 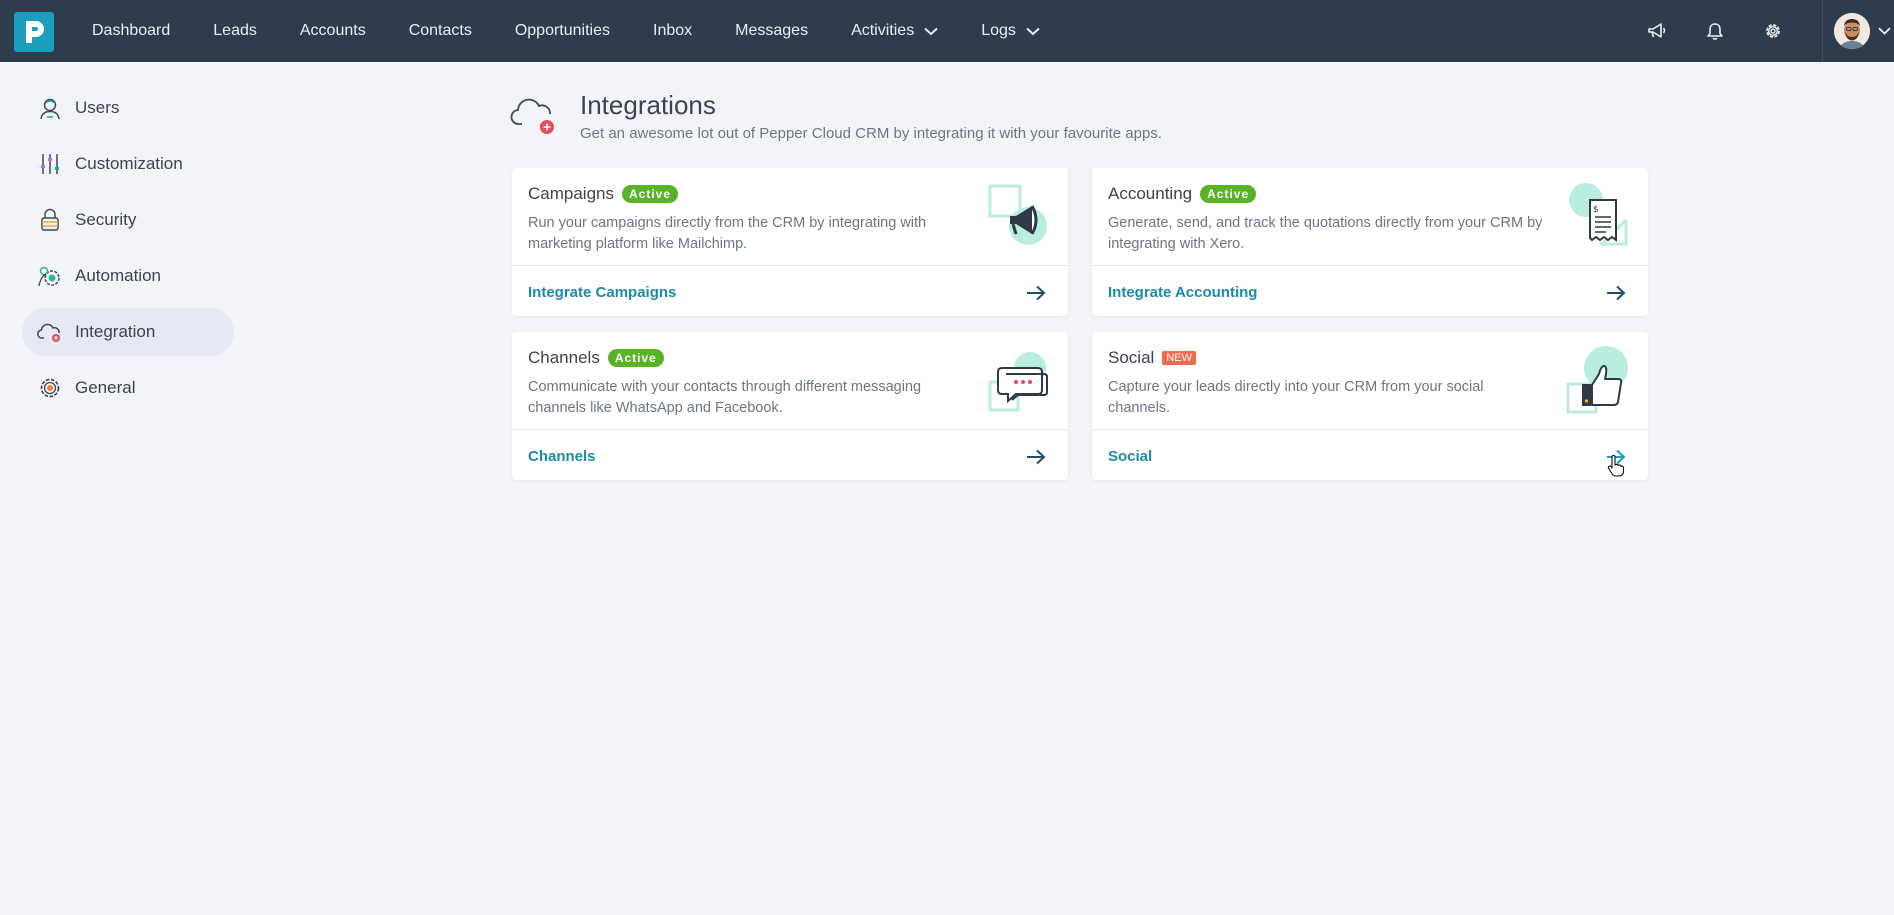 What do you see at coordinates (50, 388) in the screenshot?
I see `settings-icon` at bounding box center [50, 388].